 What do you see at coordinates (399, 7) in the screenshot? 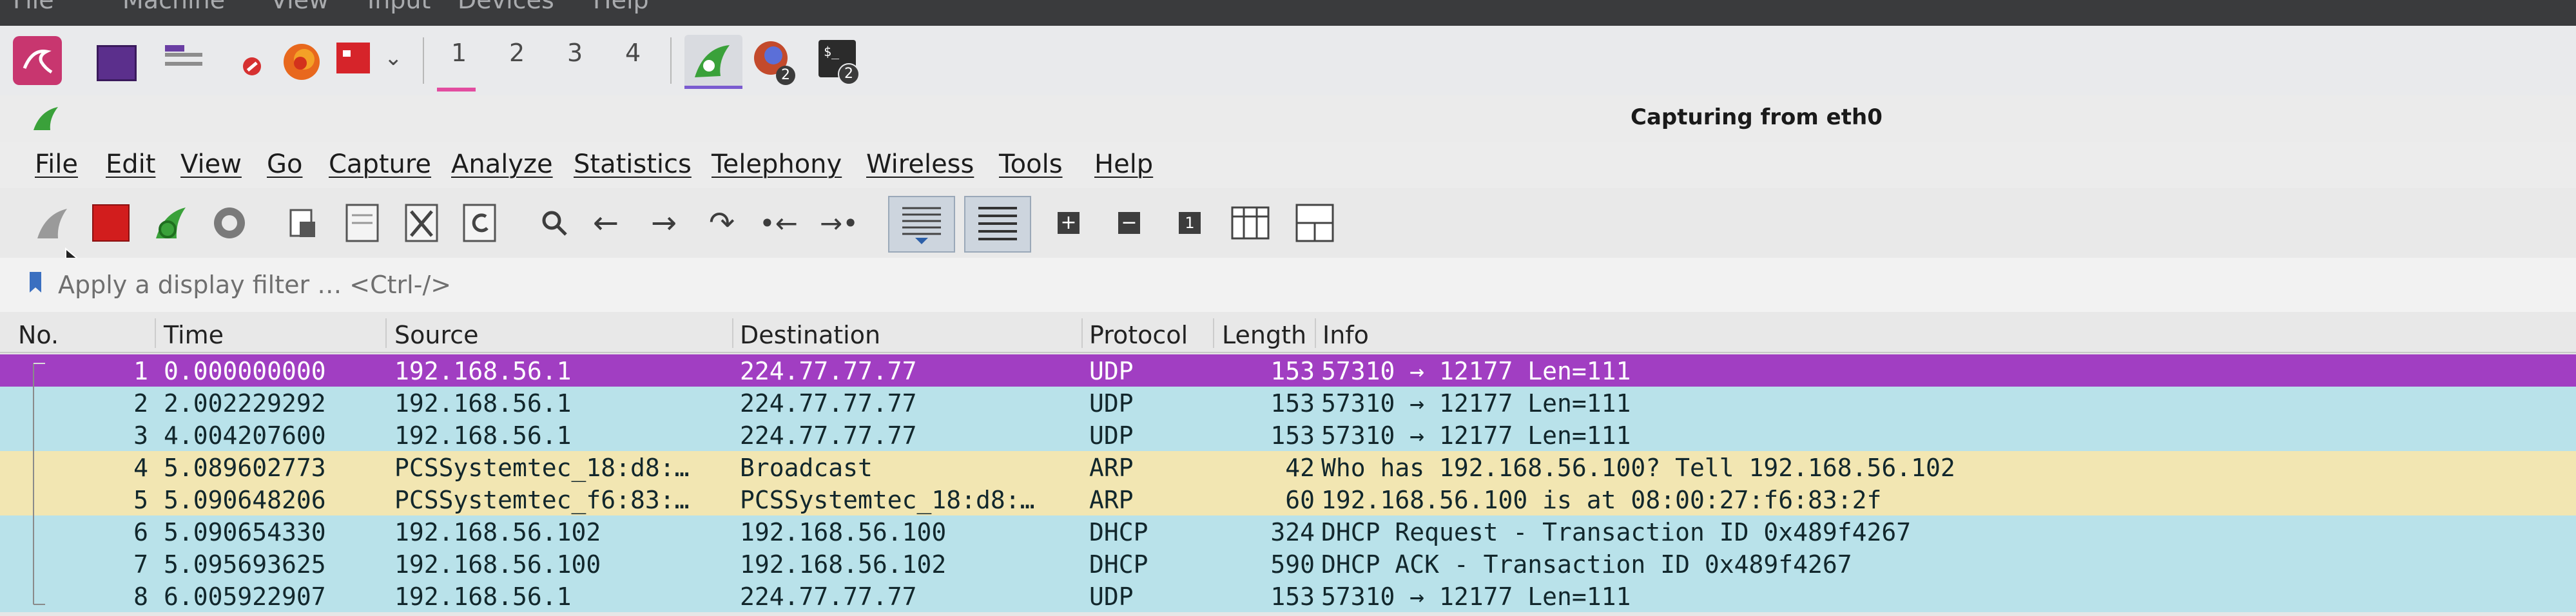
I see `host-menu-input: Input` at bounding box center [399, 7].